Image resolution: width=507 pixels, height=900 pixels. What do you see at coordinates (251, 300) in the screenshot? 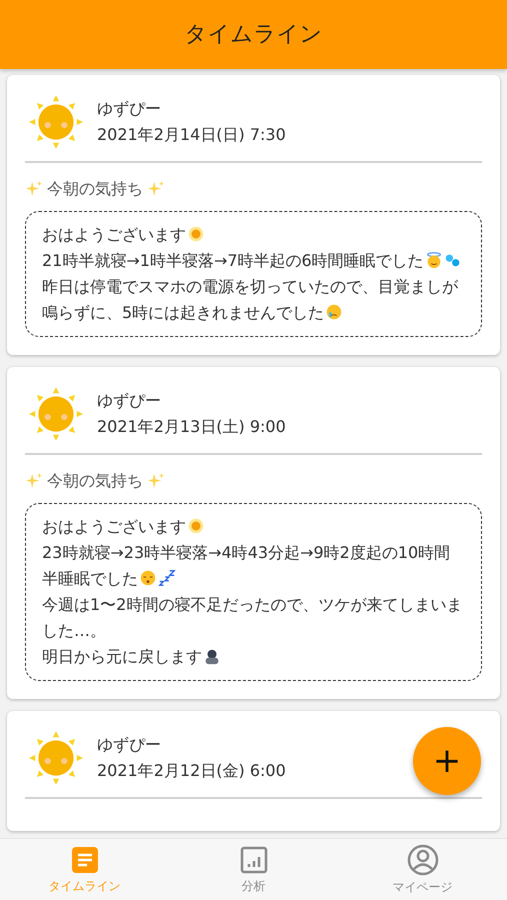
I see `message-text: 昨日は停電でスマホの電源を切っていたので、目覚ましが鳴らずに、5時には起きれませんでした` at bounding box center [251, 300].